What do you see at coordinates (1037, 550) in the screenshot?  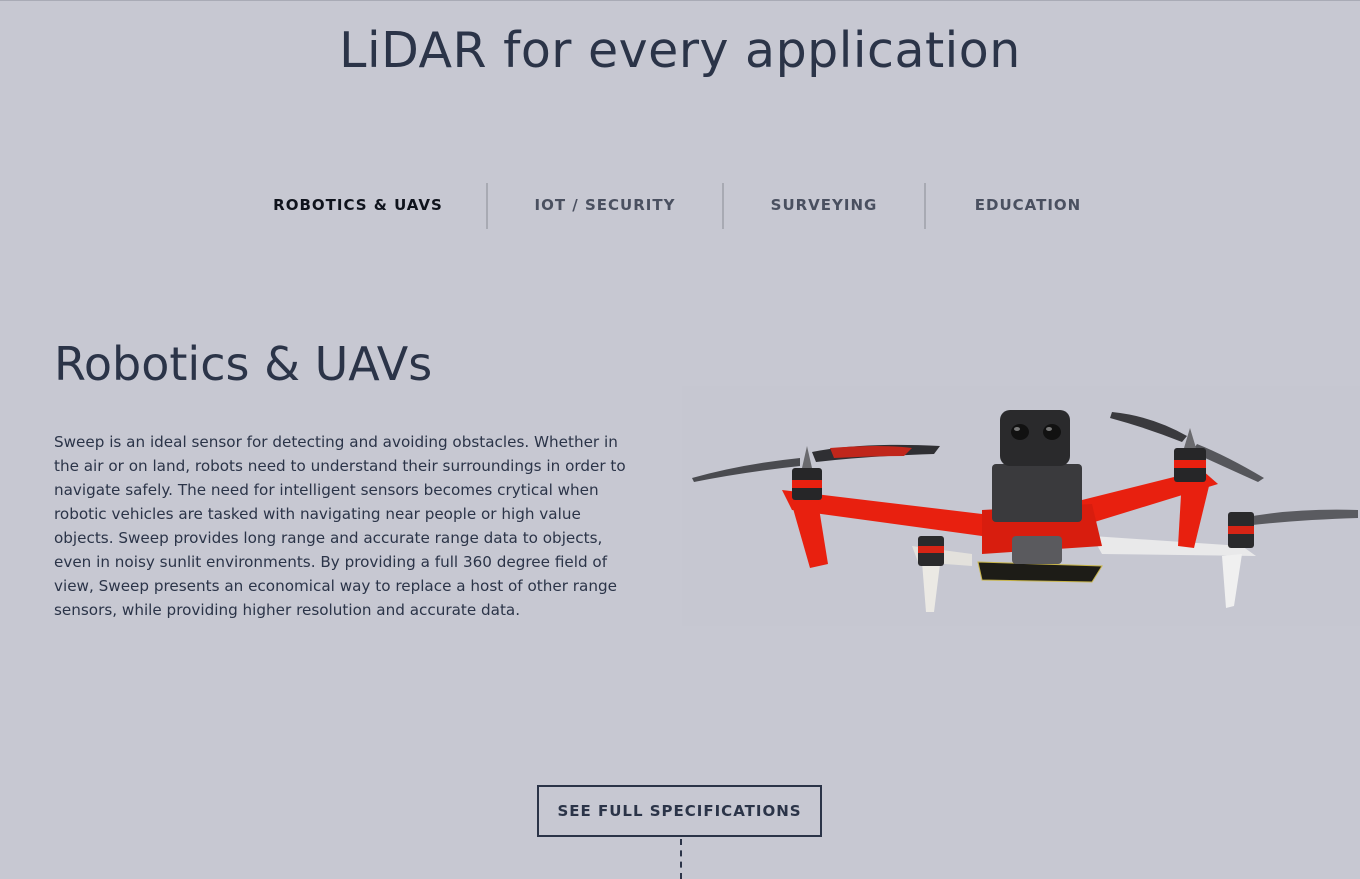 I see `gimbal` at bounding box center [1037, 550].